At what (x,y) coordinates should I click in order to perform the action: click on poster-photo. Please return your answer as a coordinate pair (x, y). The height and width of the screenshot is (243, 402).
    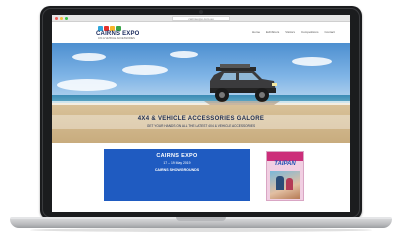
    Looking at the image, I should click on (285, 185).